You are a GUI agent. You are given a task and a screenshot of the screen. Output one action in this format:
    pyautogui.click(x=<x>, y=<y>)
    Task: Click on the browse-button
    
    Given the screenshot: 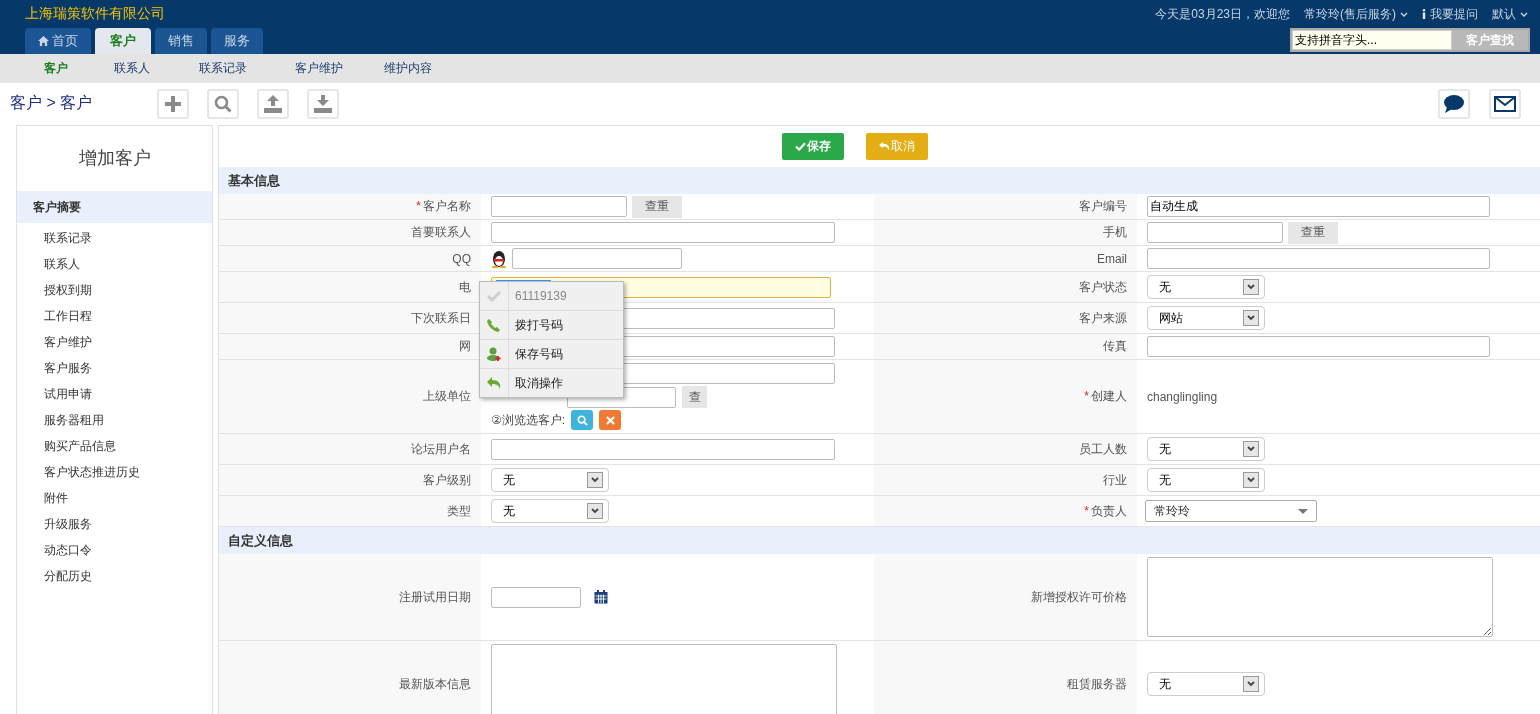 What is the action you would take?
    pyautogui.click(x=582, y=420)
    